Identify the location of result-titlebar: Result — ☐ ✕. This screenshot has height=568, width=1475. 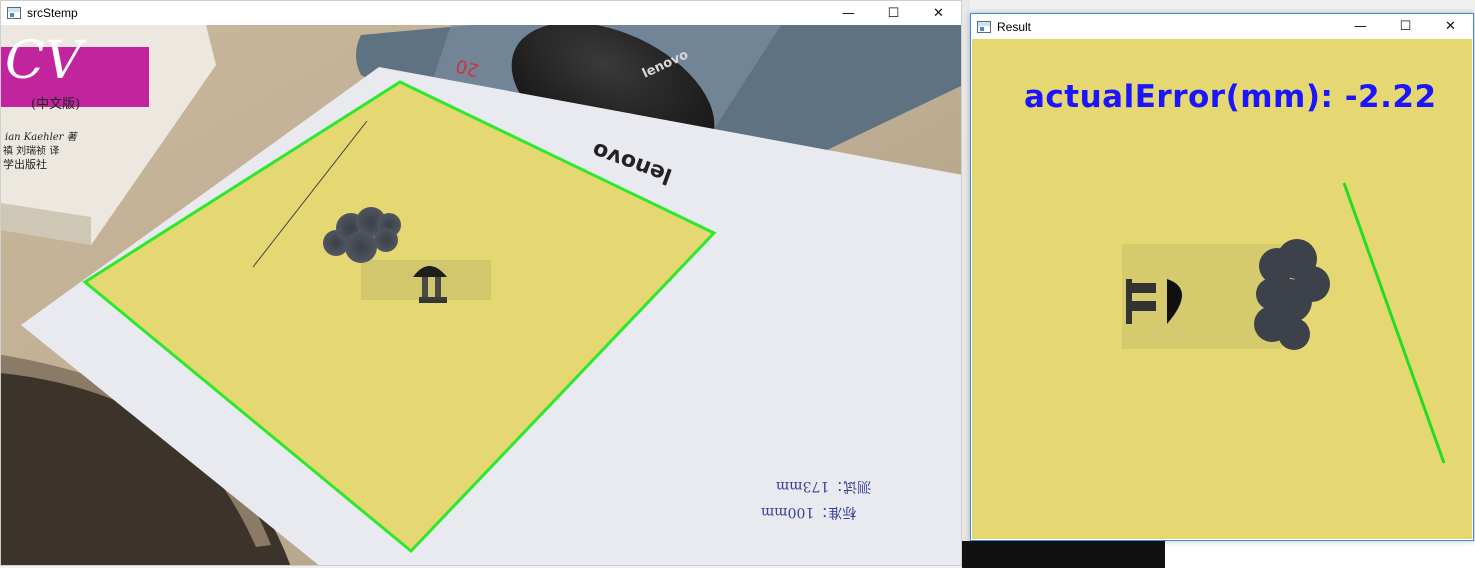
(1222, 26).